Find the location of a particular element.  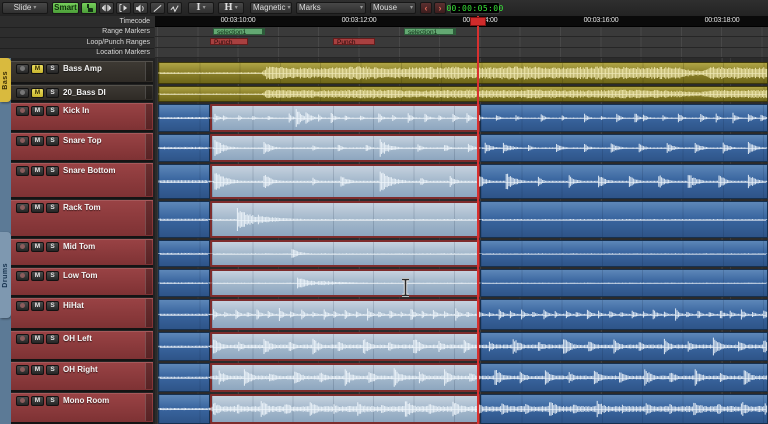

next-marker-button: › is located at coordinates (440, 8).